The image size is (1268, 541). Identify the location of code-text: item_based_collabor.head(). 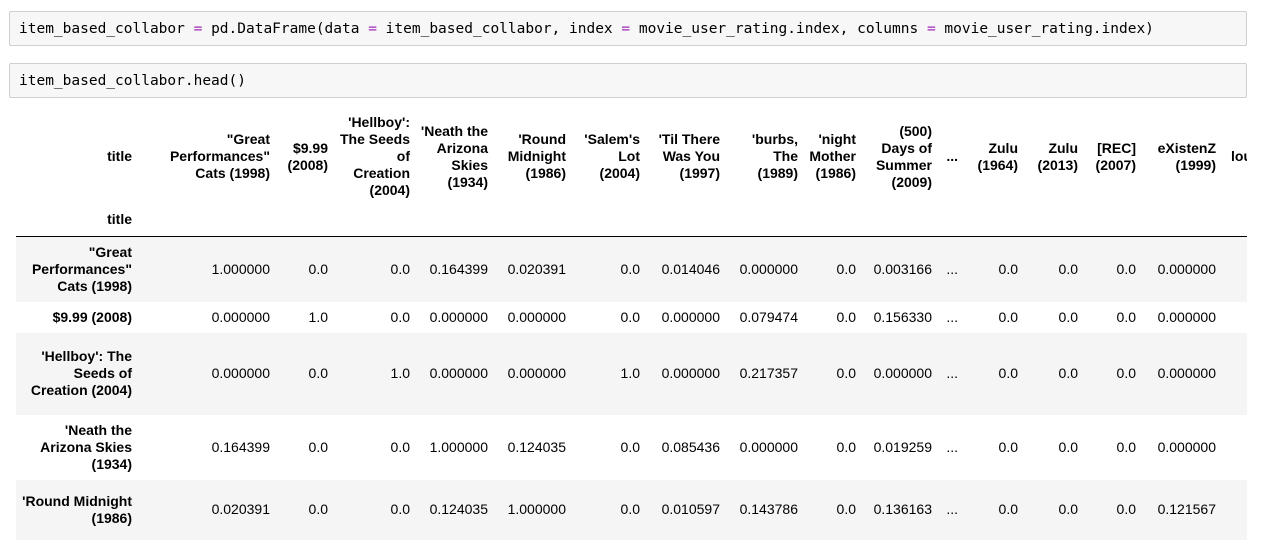
(132, 80).